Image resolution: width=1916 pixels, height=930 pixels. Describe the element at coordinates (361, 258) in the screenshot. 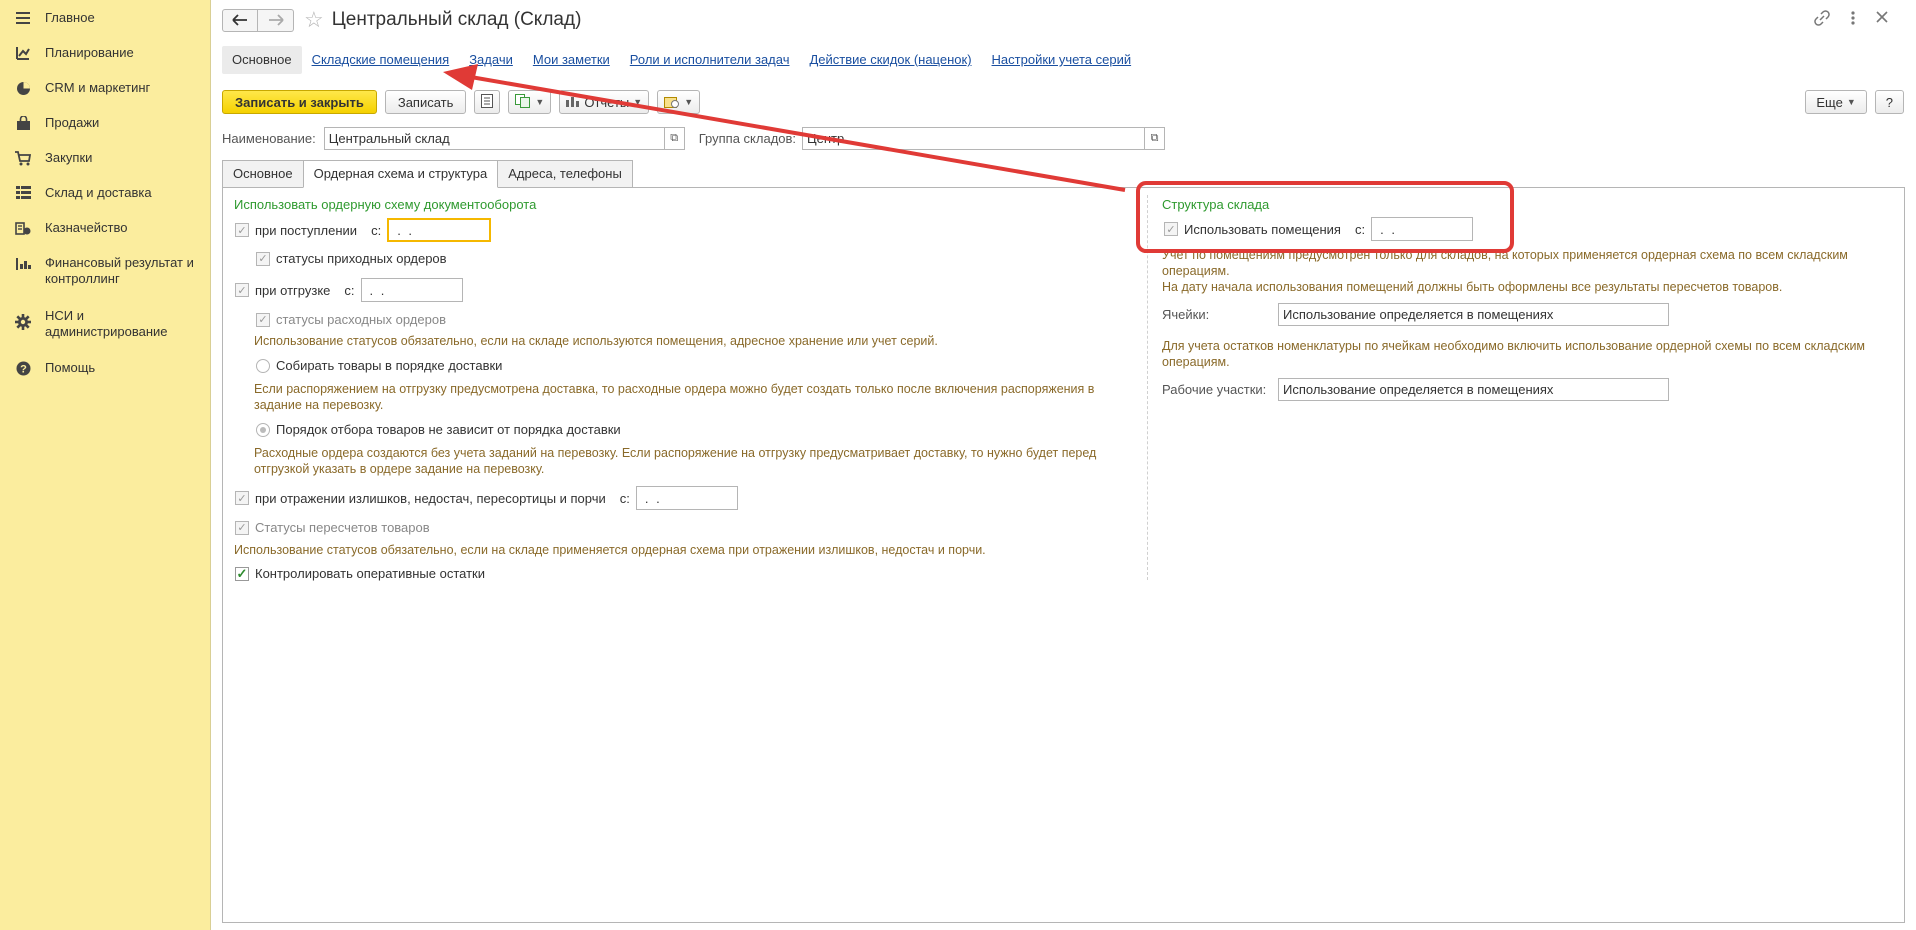

I see `receipt-statuses-label: статусы приходных ордеров` at that location.